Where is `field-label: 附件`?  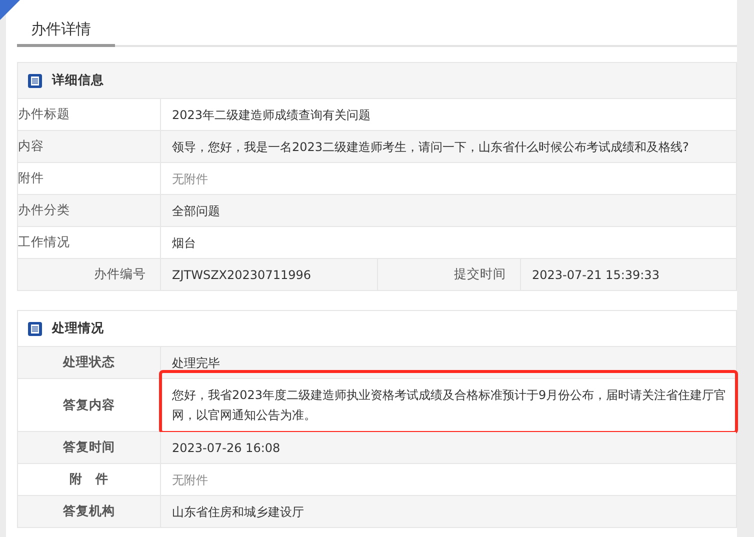 field-label: 附件 is located at coordinates (89, 178).